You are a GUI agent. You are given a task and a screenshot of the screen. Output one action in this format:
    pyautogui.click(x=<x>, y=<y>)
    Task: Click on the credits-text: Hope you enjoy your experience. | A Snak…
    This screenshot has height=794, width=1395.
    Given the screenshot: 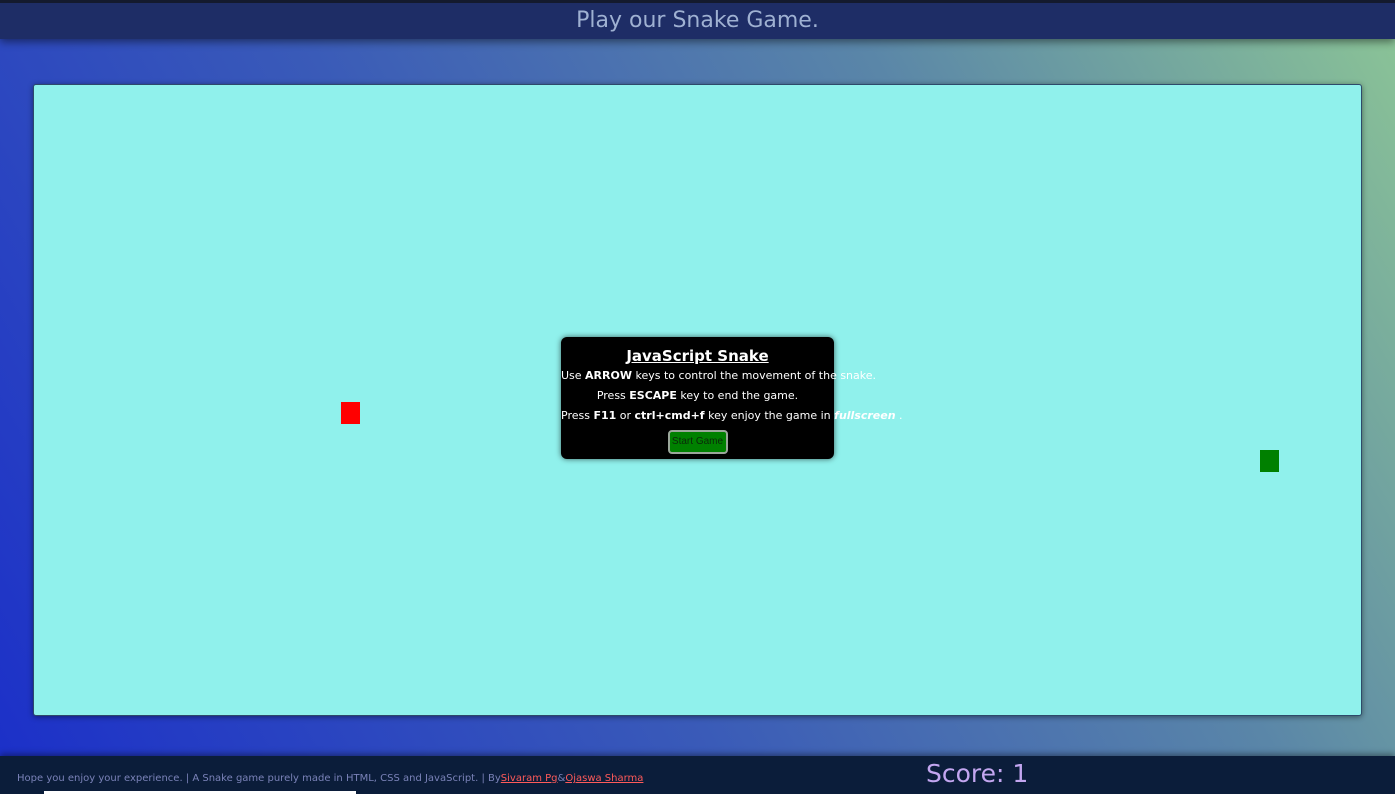 What is the action you would take?
    pyautogui.click(x=259, y=778)
    